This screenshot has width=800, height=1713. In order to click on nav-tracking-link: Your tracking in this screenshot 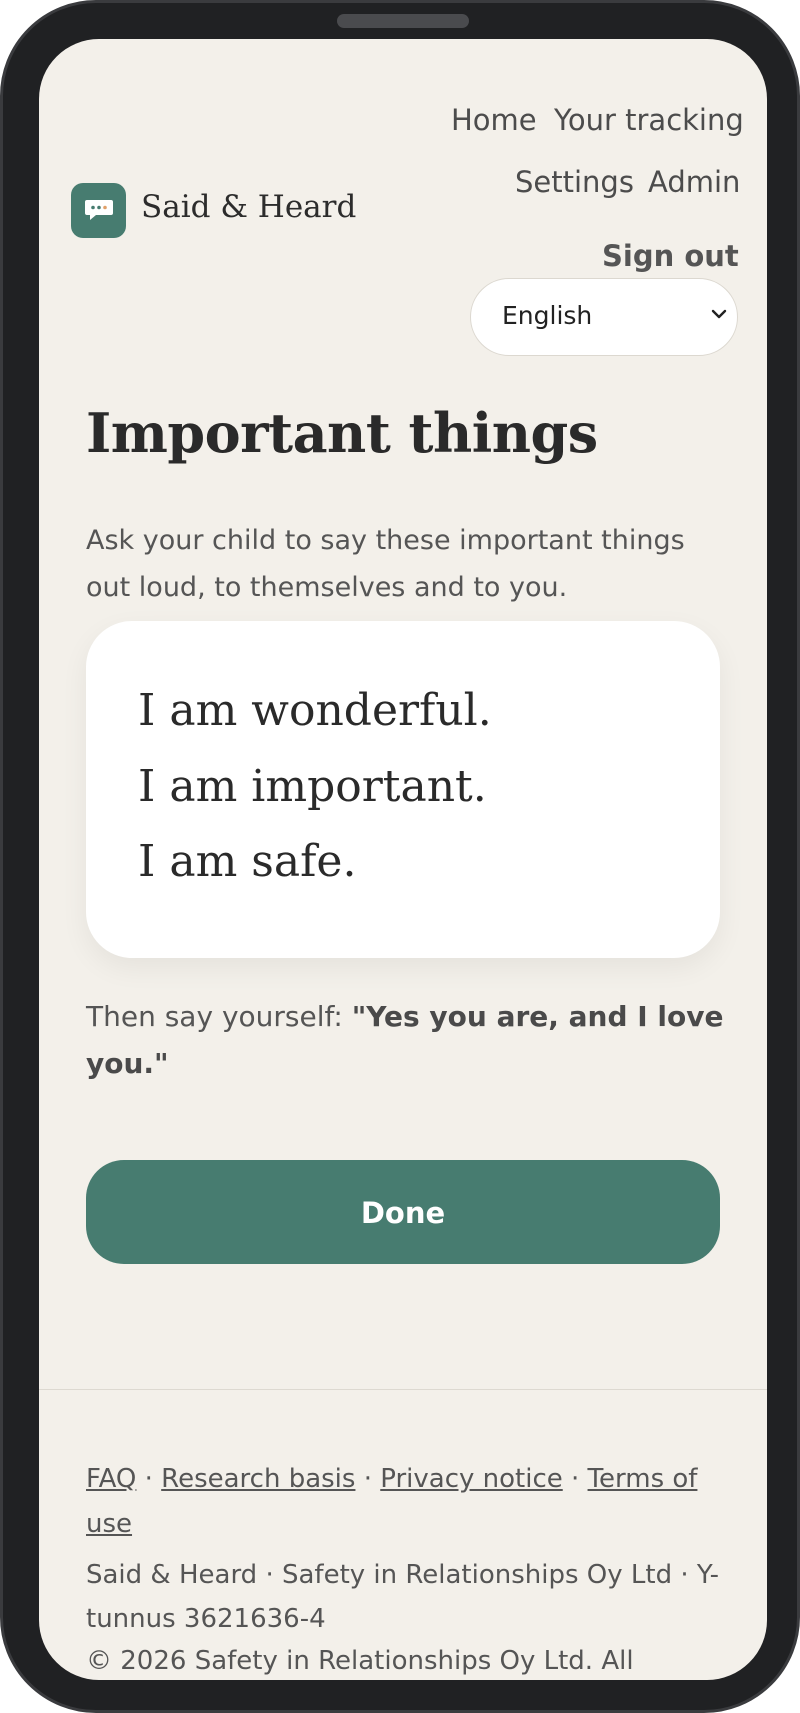, I will do `click(649, 120)`.